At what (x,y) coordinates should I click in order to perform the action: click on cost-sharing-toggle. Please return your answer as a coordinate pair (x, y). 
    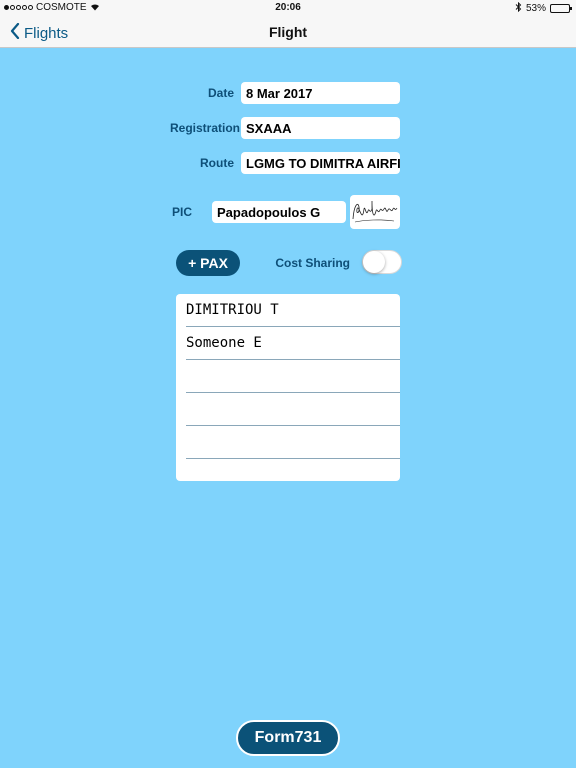
    Looking at the image, I should click on (382, 262).